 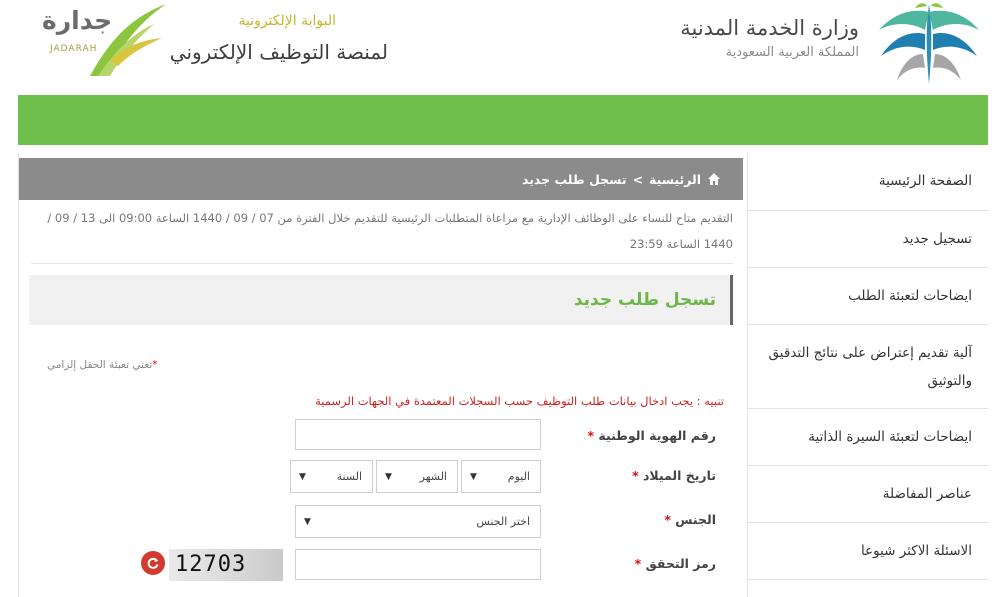 I want to click on gender-label: الجنس *, so click(x=690, y=519).